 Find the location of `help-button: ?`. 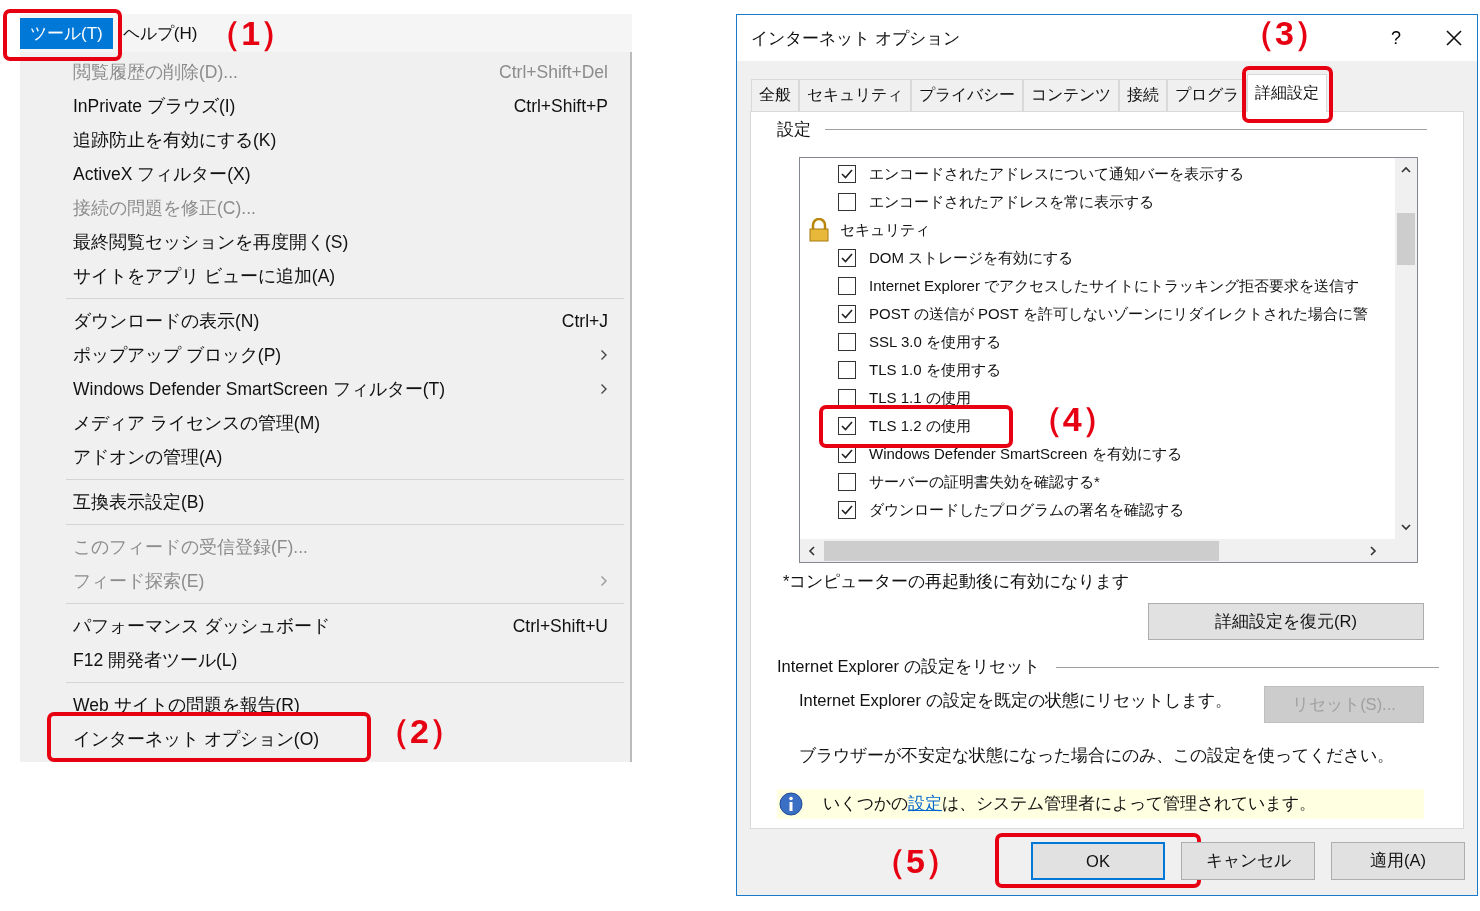

help-button: ? is located at coordinates (1396, 38).